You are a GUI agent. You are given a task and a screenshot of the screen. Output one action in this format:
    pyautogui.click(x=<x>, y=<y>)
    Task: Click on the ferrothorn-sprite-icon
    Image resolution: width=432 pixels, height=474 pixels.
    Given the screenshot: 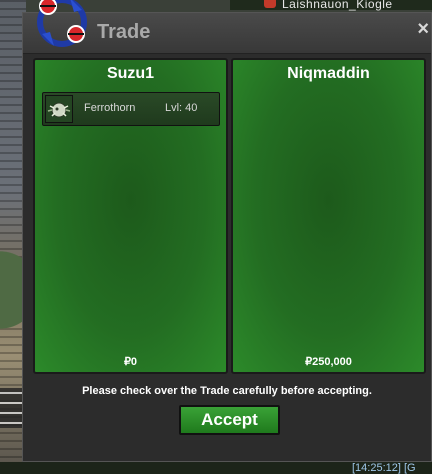 What is the action you would take?
    pyautogui.click(x=59, y=109)
    